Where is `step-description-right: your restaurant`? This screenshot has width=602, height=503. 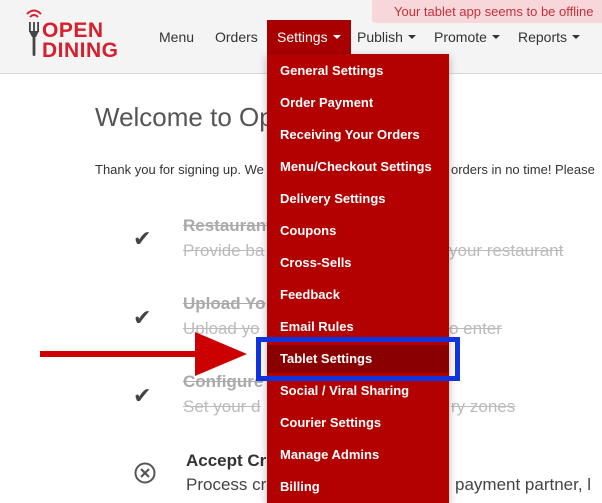
step-description-right: your restaurant is located at coordinates (506, 250).